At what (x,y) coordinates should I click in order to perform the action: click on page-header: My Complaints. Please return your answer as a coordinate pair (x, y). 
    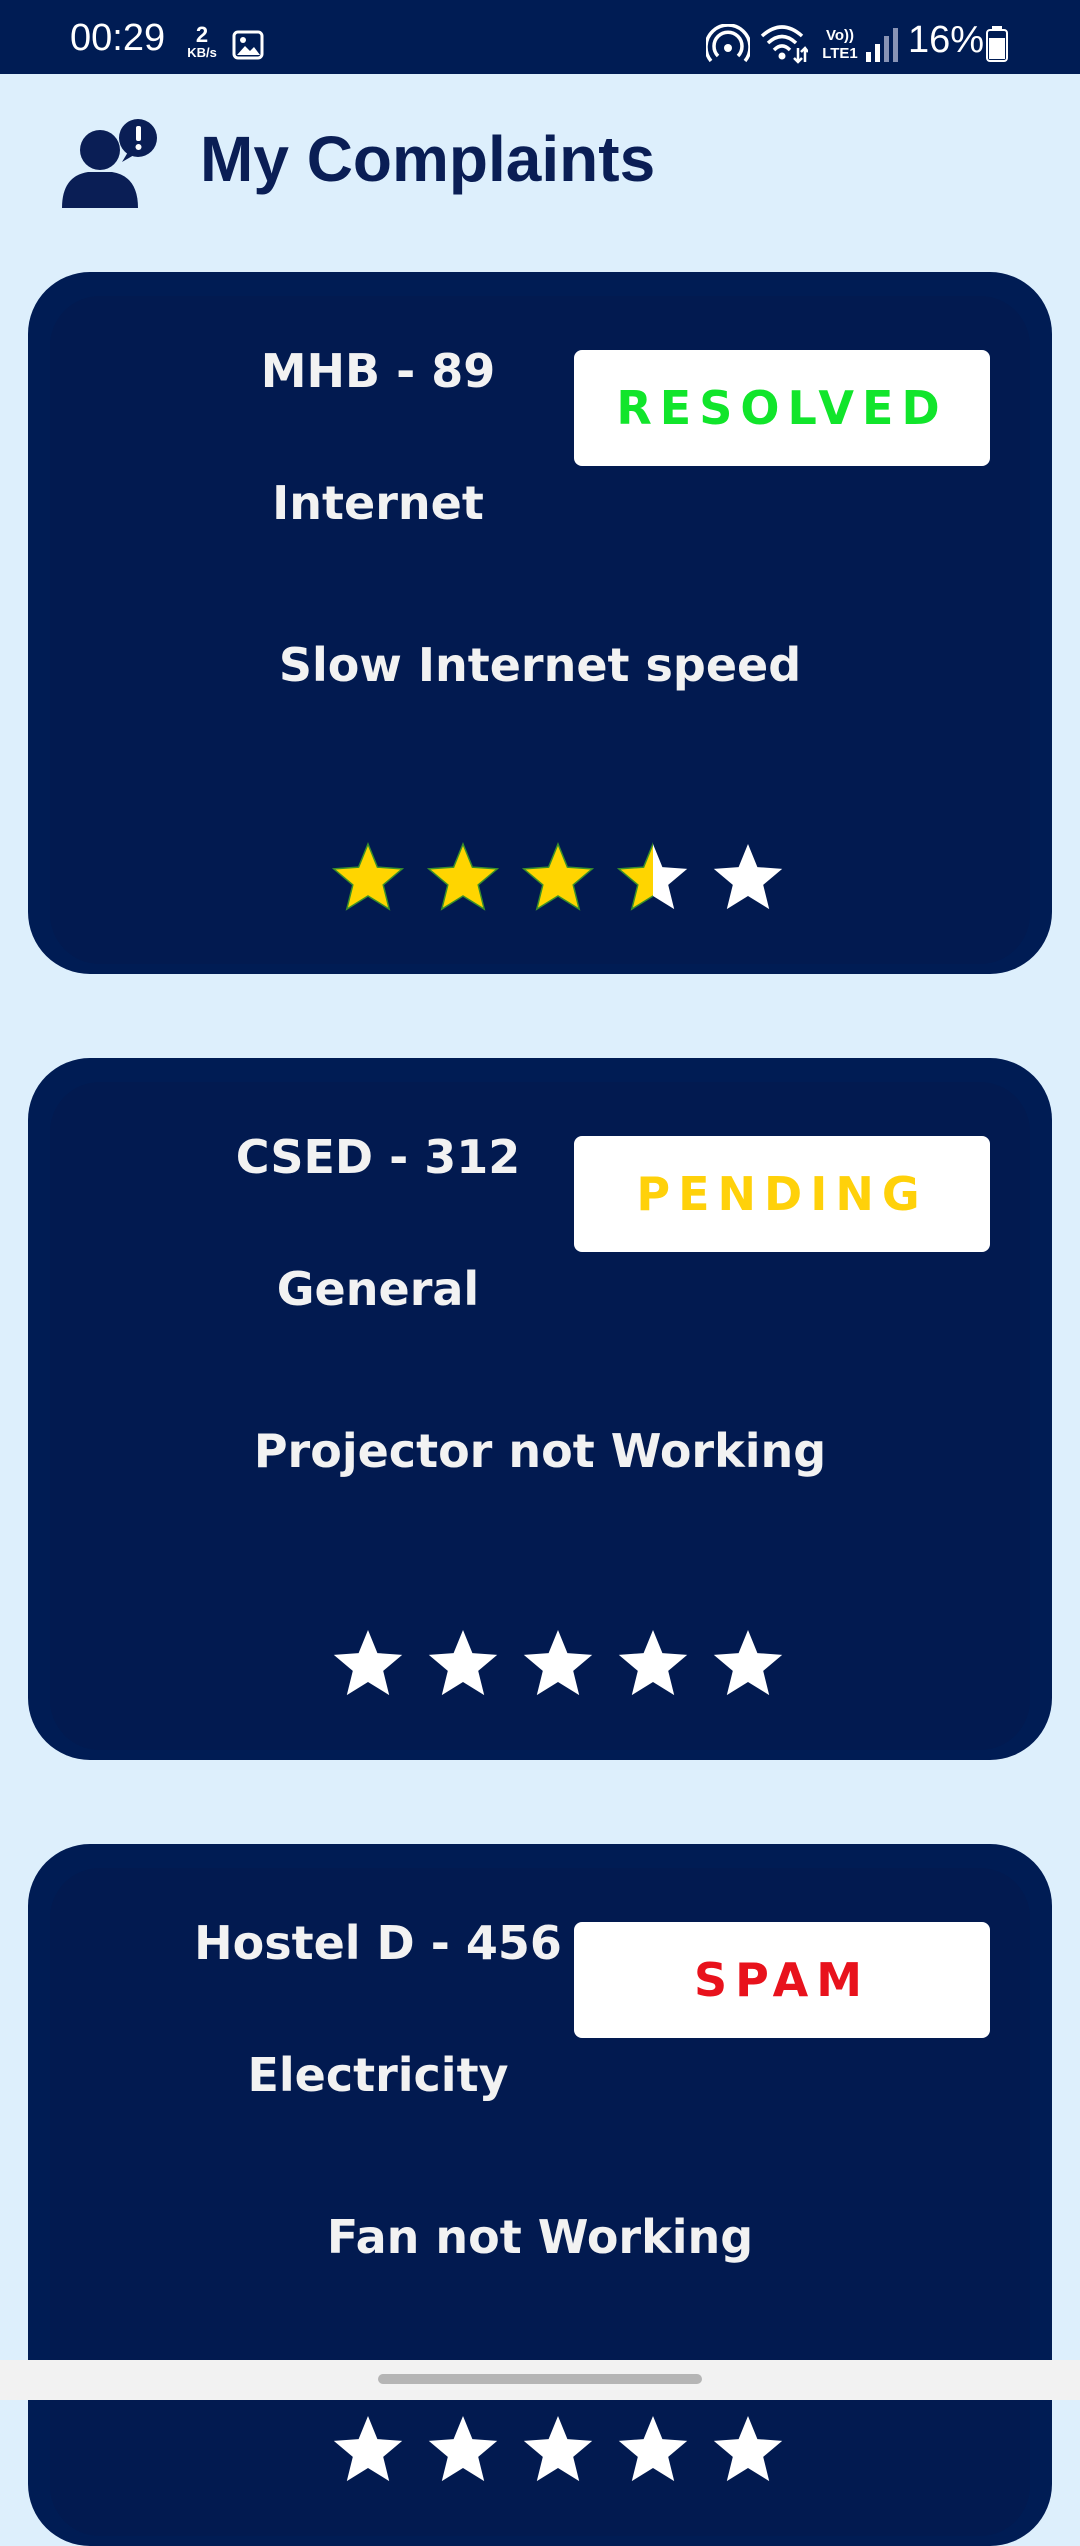
    Looking at the image, I should click on (540, 169).